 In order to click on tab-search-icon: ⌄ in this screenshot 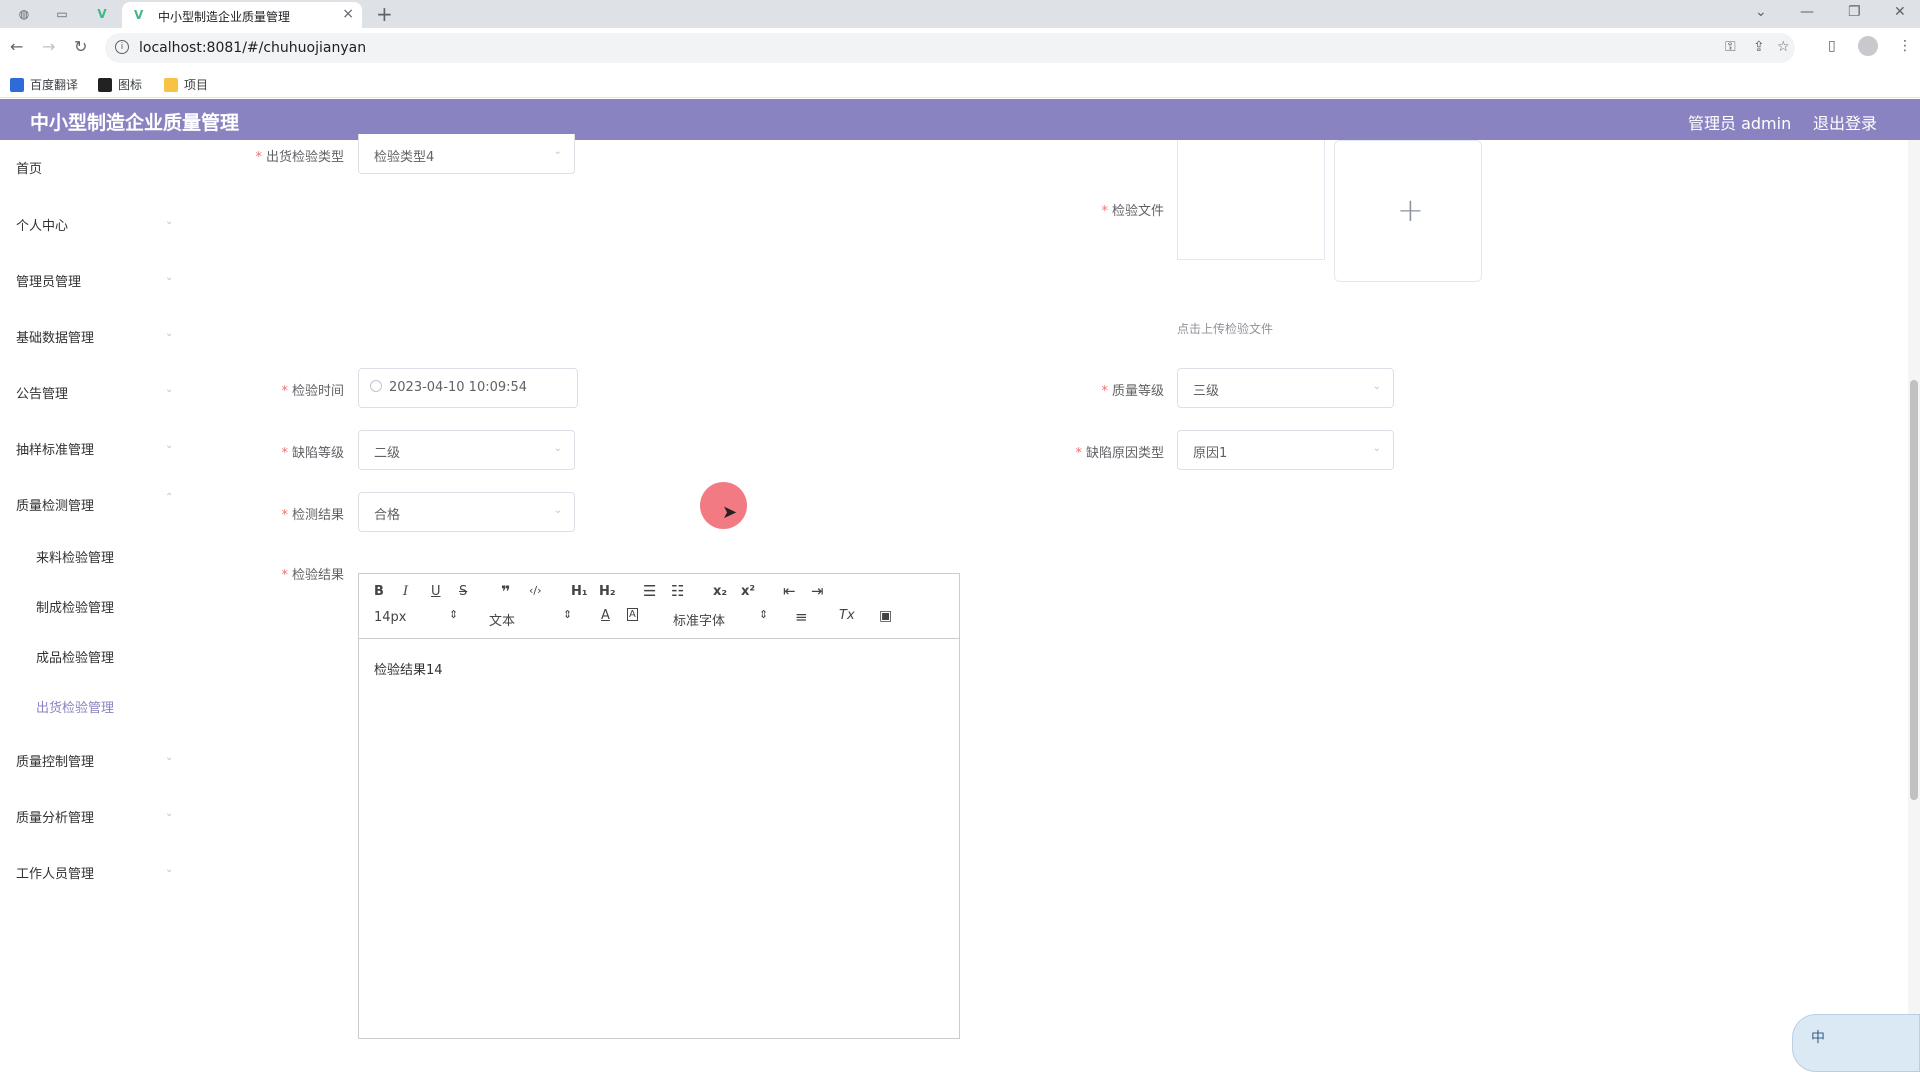, I will do `click(1761, 12)`.